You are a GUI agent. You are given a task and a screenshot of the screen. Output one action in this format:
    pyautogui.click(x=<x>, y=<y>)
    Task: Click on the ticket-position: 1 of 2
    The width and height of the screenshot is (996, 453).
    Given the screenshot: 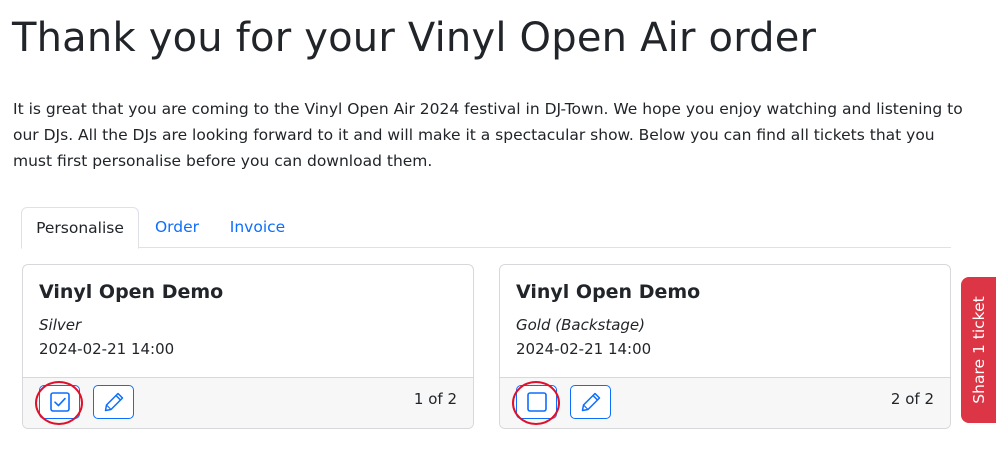 What is the action you would take?
    pyautogui.click(x=435, y=399)
    